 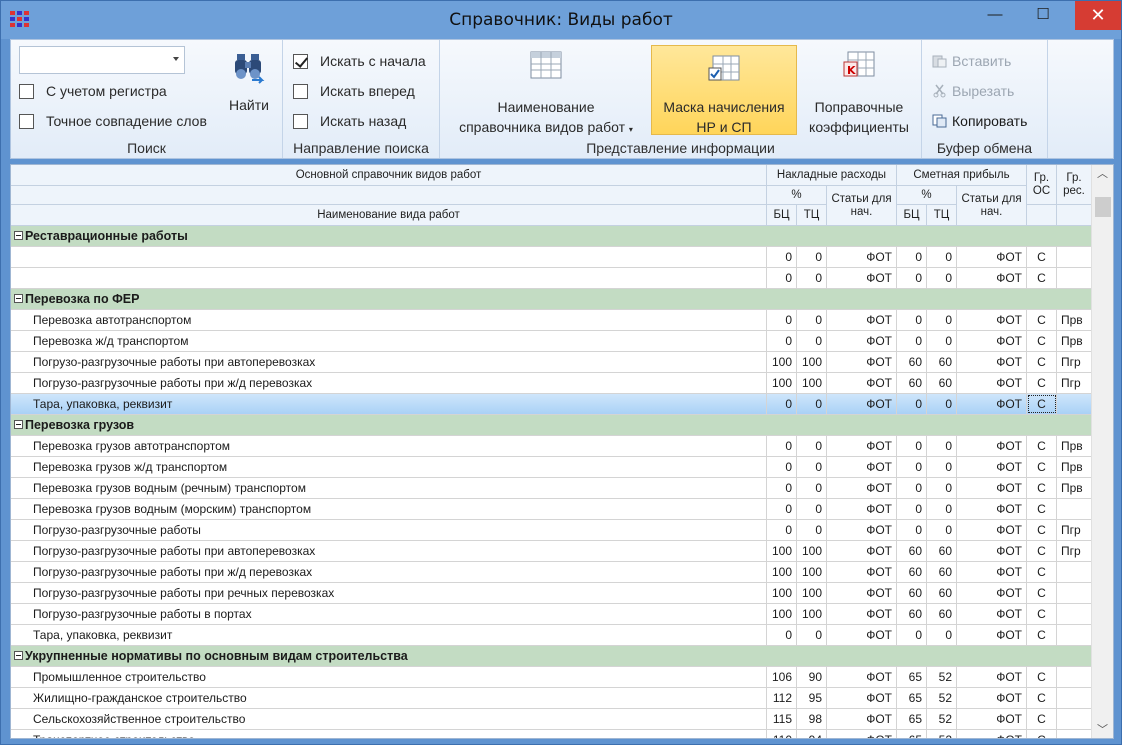 What do you see at coordinates (93, 91) in the screenshot?
I see `match-case-checkbox: С учетом регистра` at bounding box center [93, 91].